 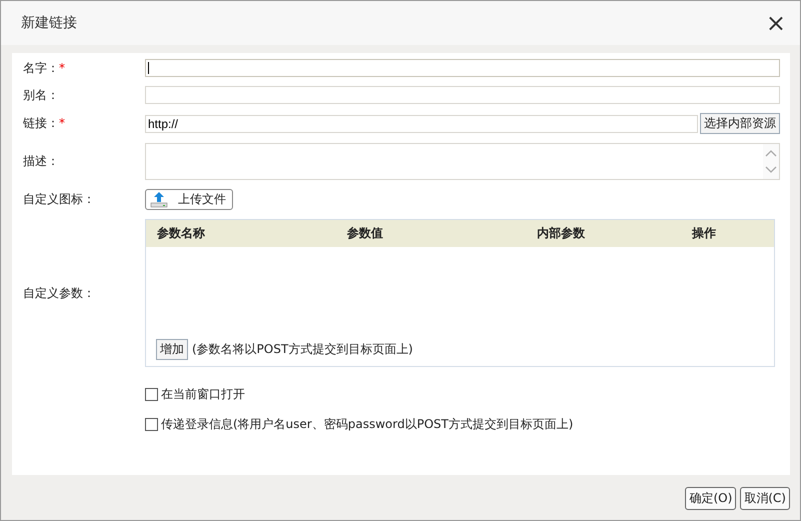 What do you see at coordinates (49, 23) in the screenshot?
I see `window-title: 新建链接` at bounding box center [49, 23].